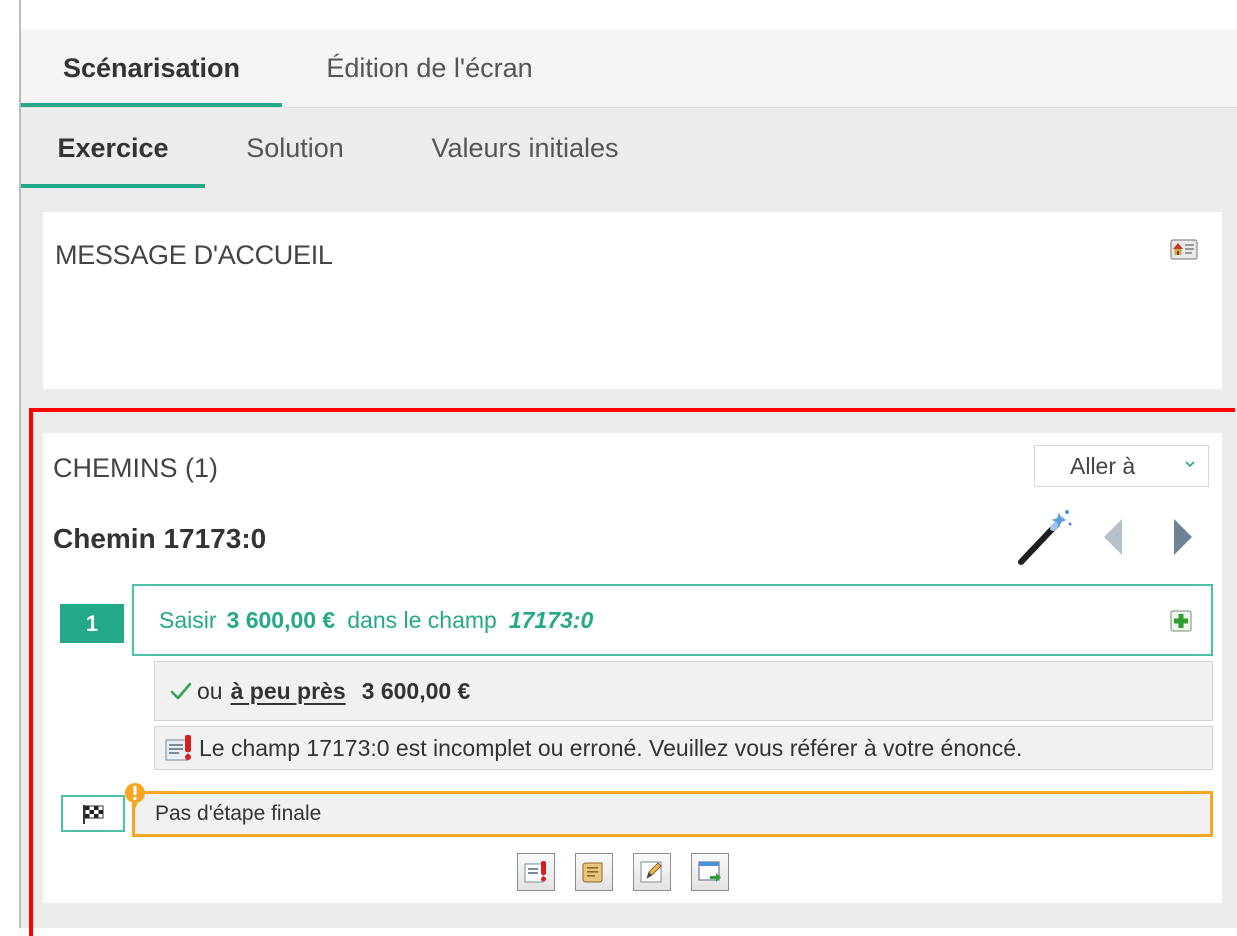  I want to click on goto-select: Aller à, so click(1121, 466).